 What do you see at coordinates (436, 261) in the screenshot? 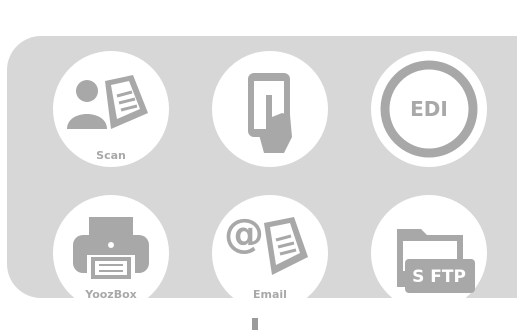
I see `folder-sftp-icon` at bounding box center [436, 261].